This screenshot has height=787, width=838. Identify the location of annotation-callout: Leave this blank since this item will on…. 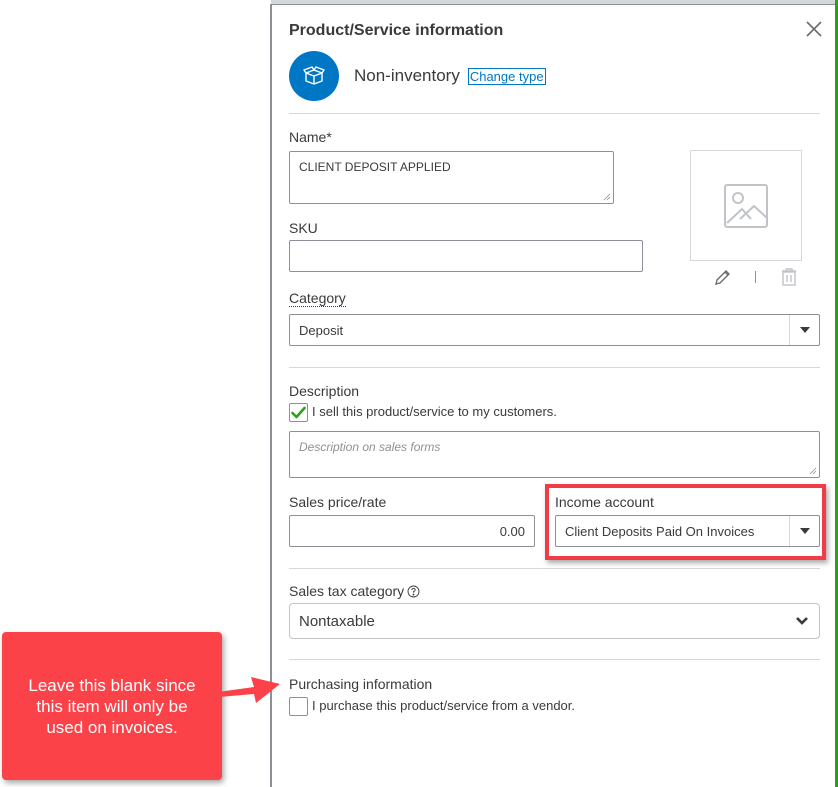
(112, 706).